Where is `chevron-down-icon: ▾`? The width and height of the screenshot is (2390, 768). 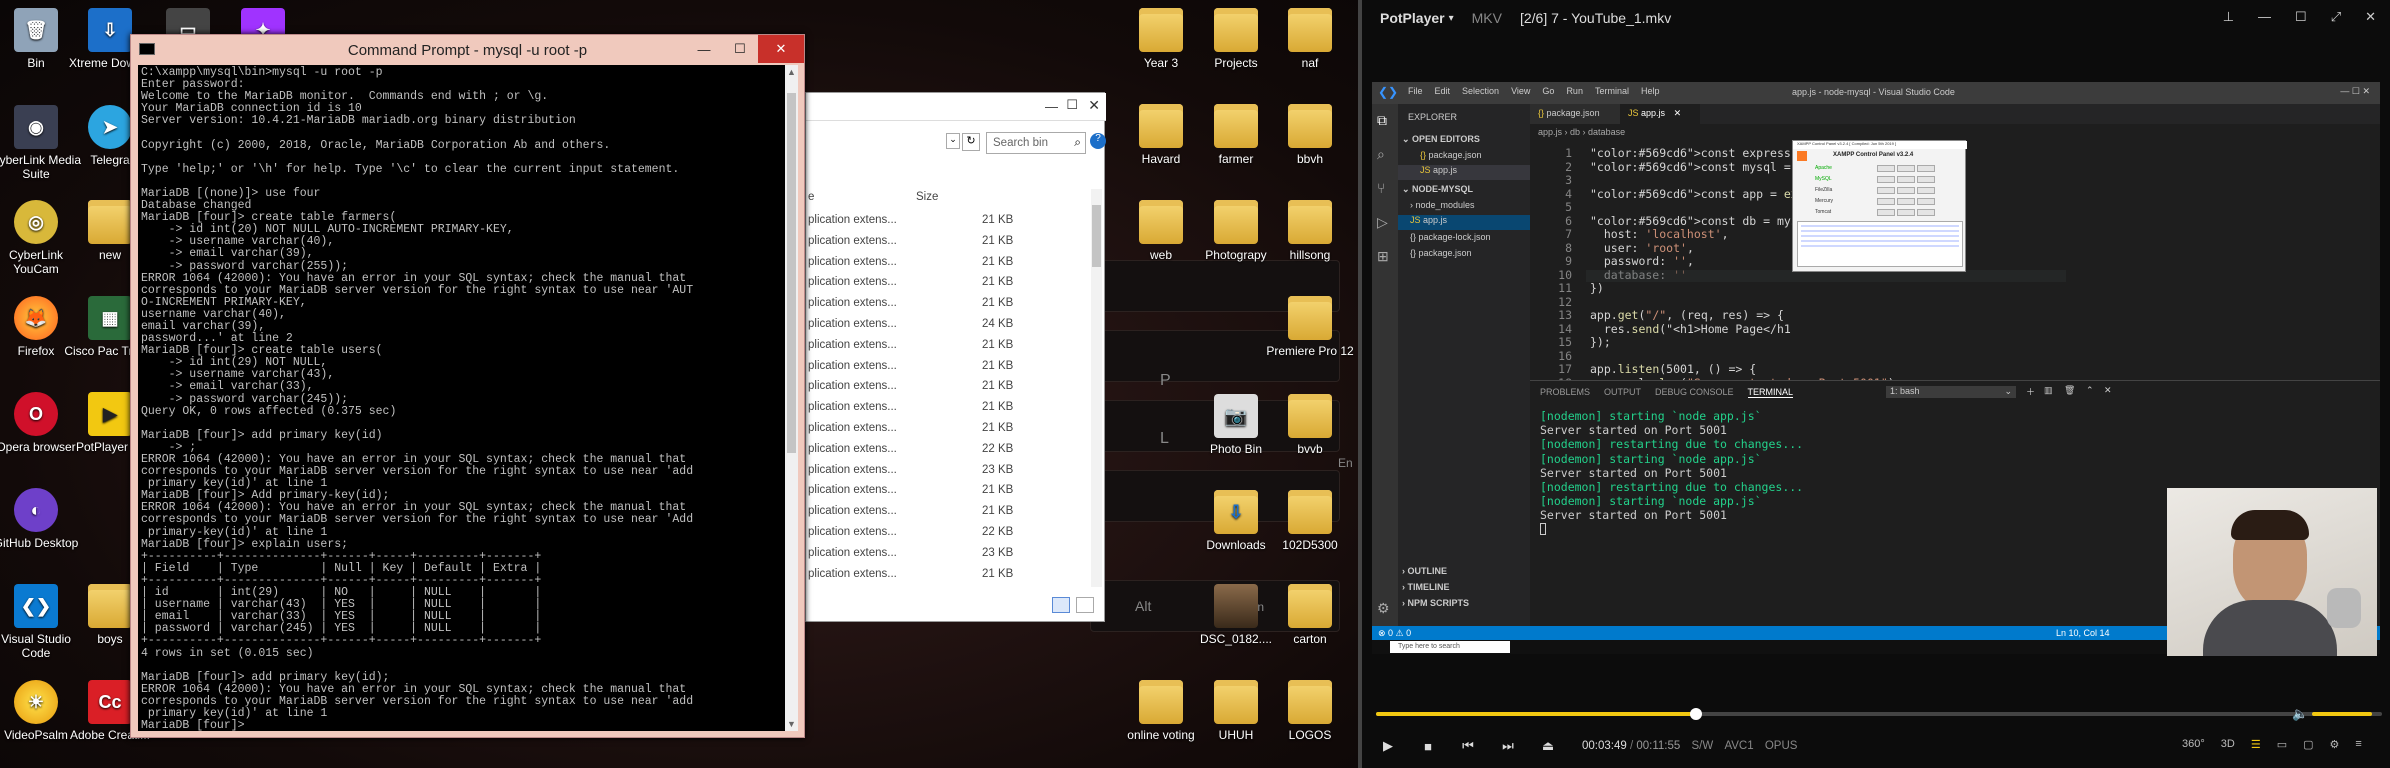
chevron-down-icon: ▾ is located at coordinates (1451, 18).